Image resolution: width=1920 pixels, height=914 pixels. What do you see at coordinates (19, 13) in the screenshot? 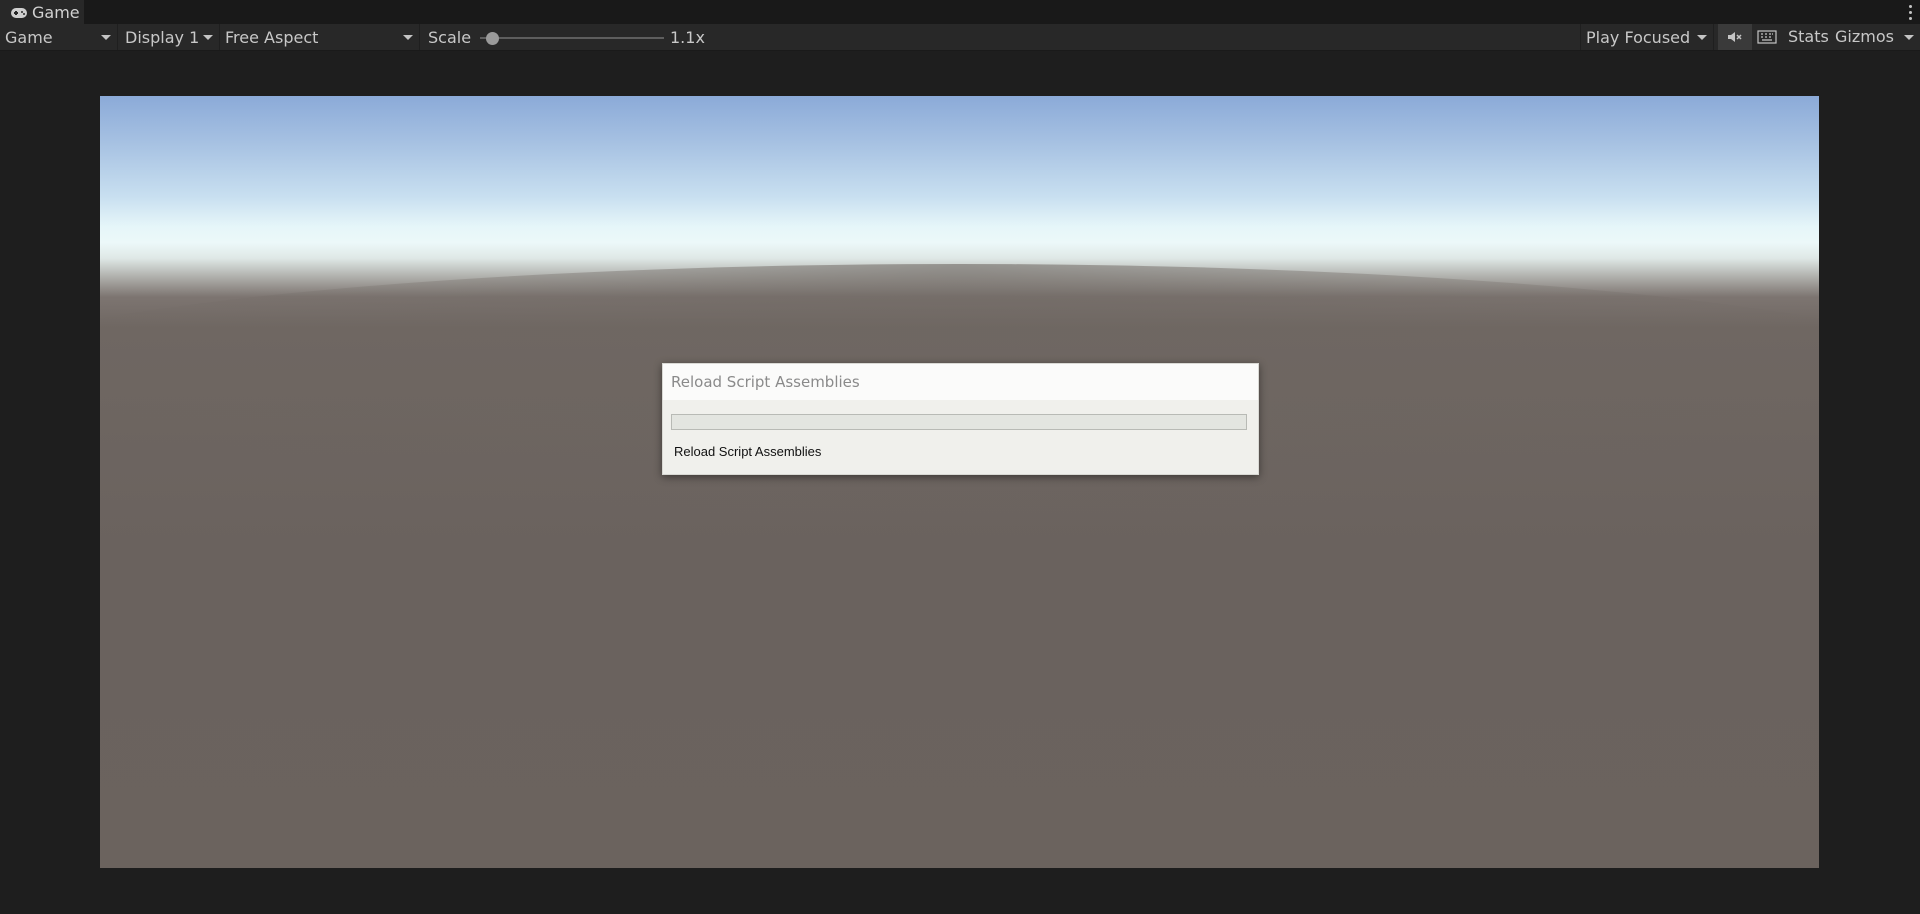
I see `gamepad-icon` at bounding box center [19, 13].